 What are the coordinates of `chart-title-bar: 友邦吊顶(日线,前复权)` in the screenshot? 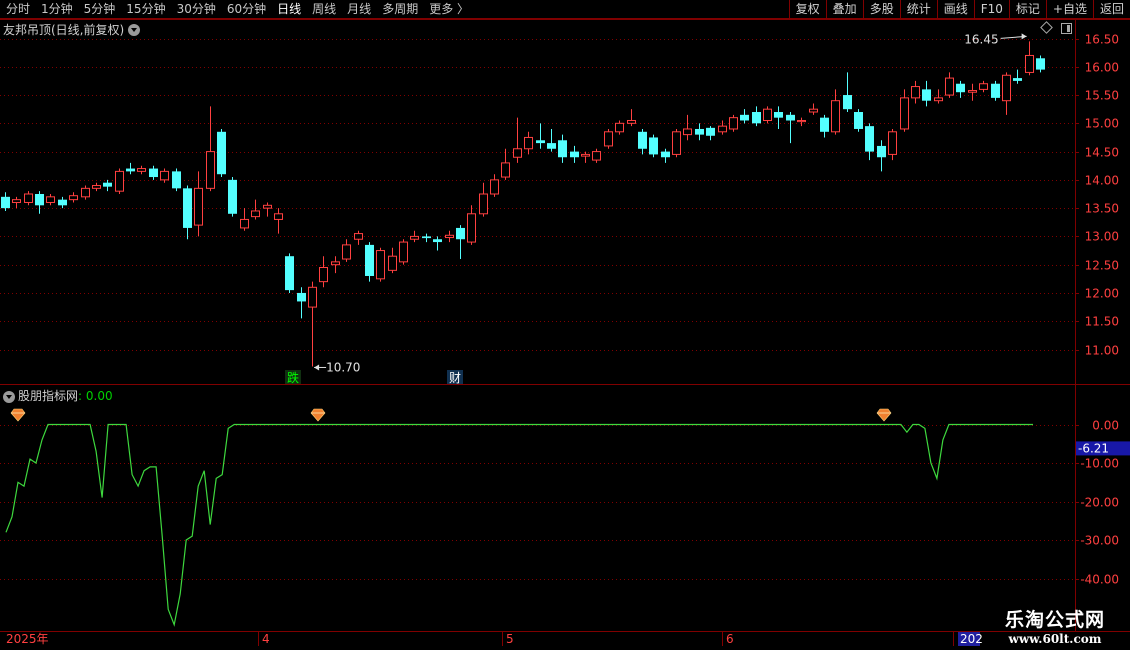 It's located at (72, 29).